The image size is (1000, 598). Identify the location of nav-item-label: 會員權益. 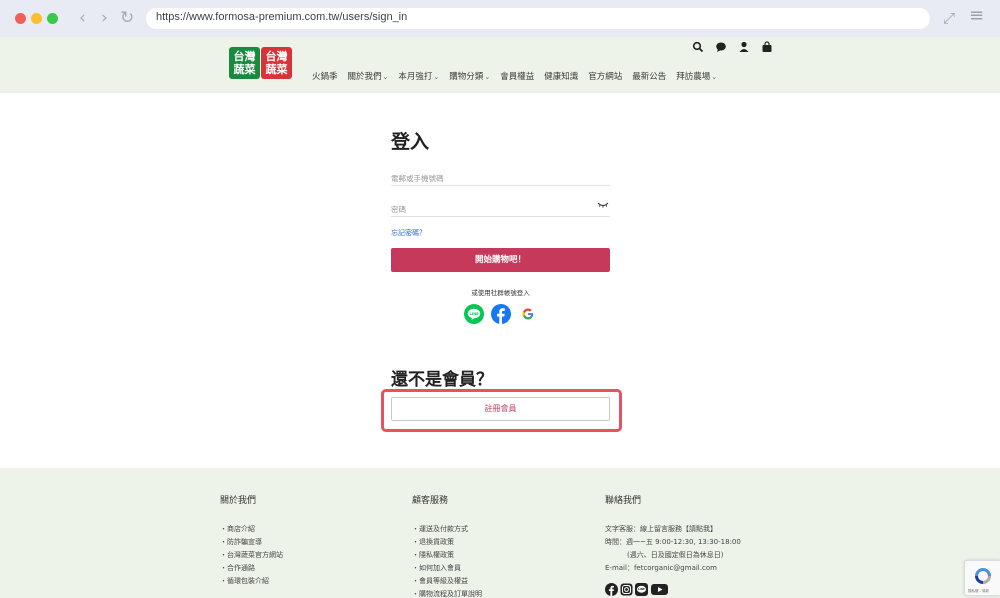
(517, 77).